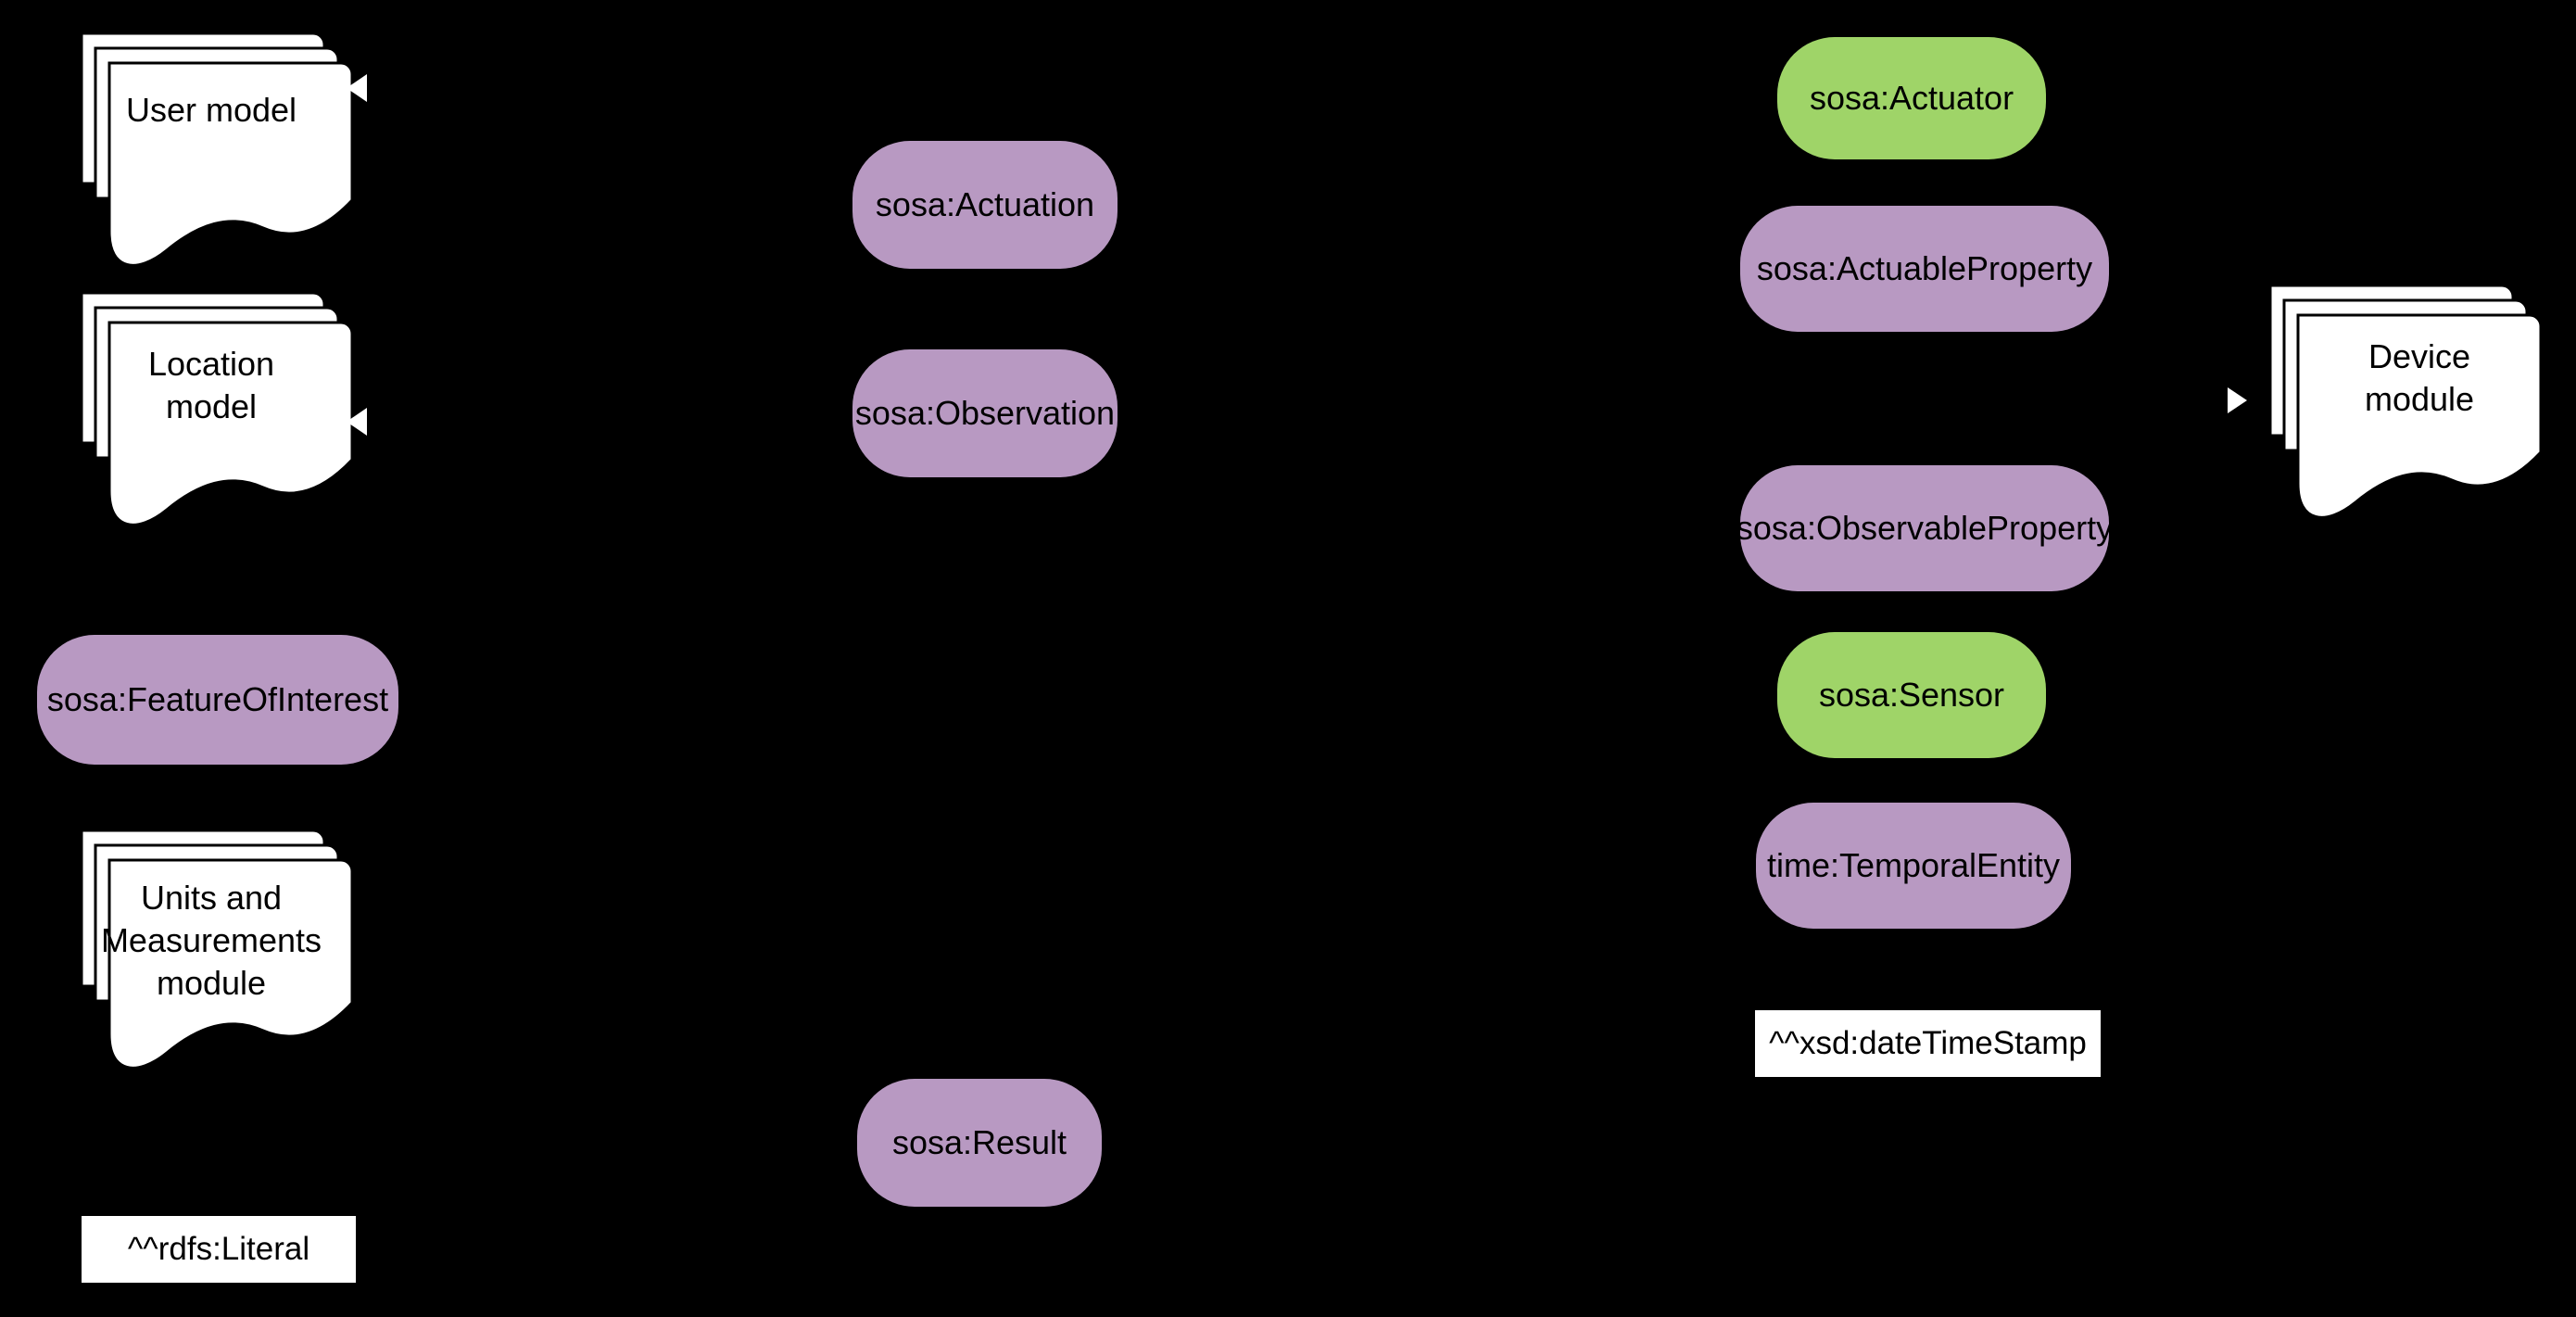 The image size is (2576, 1317). I want to click on class-sosa-observation: sosa:Observation, so click(985, 413).